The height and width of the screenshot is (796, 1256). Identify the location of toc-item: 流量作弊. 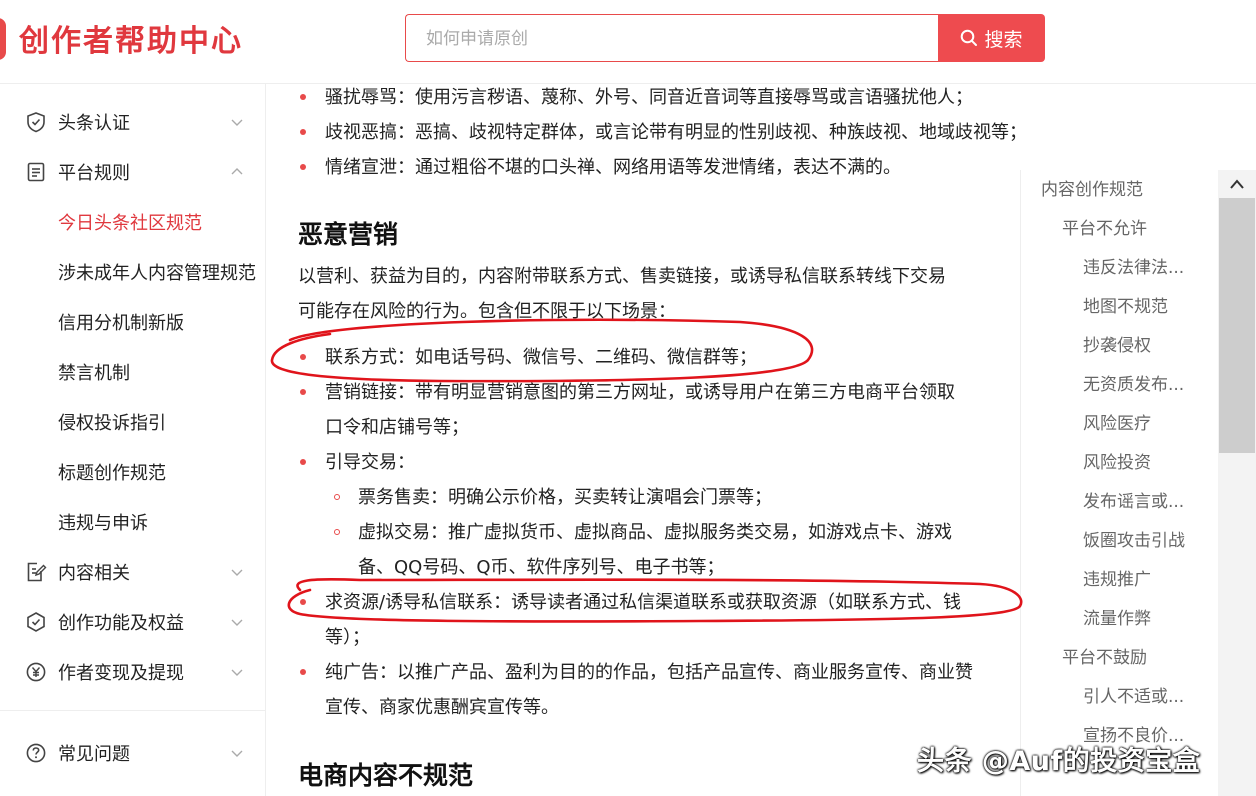
(1117, 616).